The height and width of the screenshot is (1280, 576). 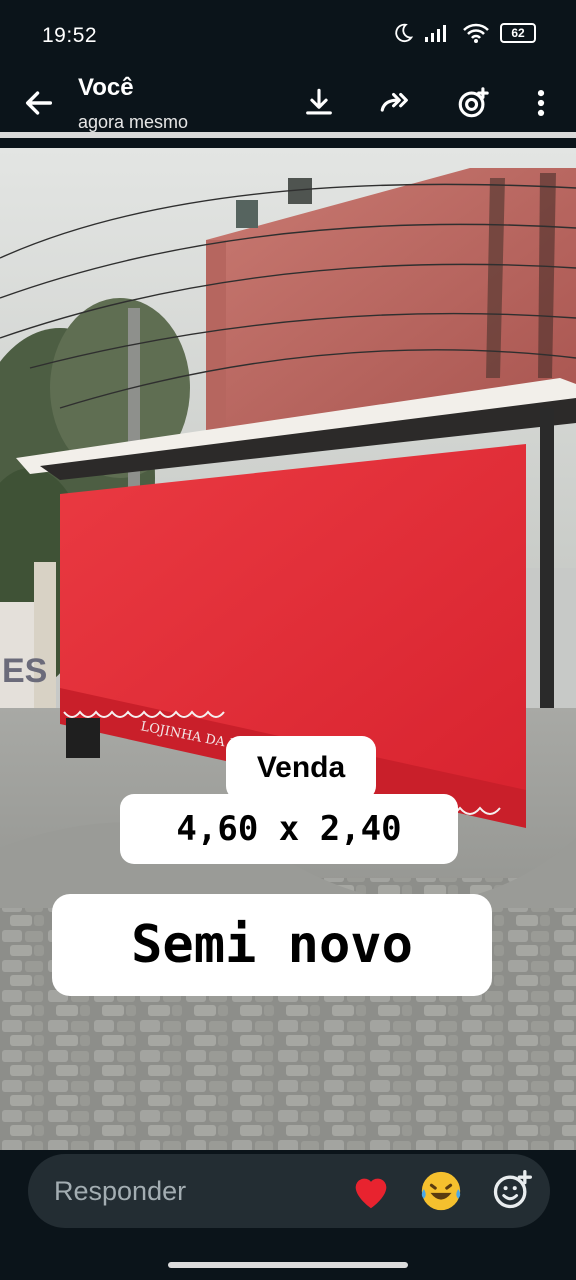 I want to click on battery-level: 62, so click(x=518, y=33).